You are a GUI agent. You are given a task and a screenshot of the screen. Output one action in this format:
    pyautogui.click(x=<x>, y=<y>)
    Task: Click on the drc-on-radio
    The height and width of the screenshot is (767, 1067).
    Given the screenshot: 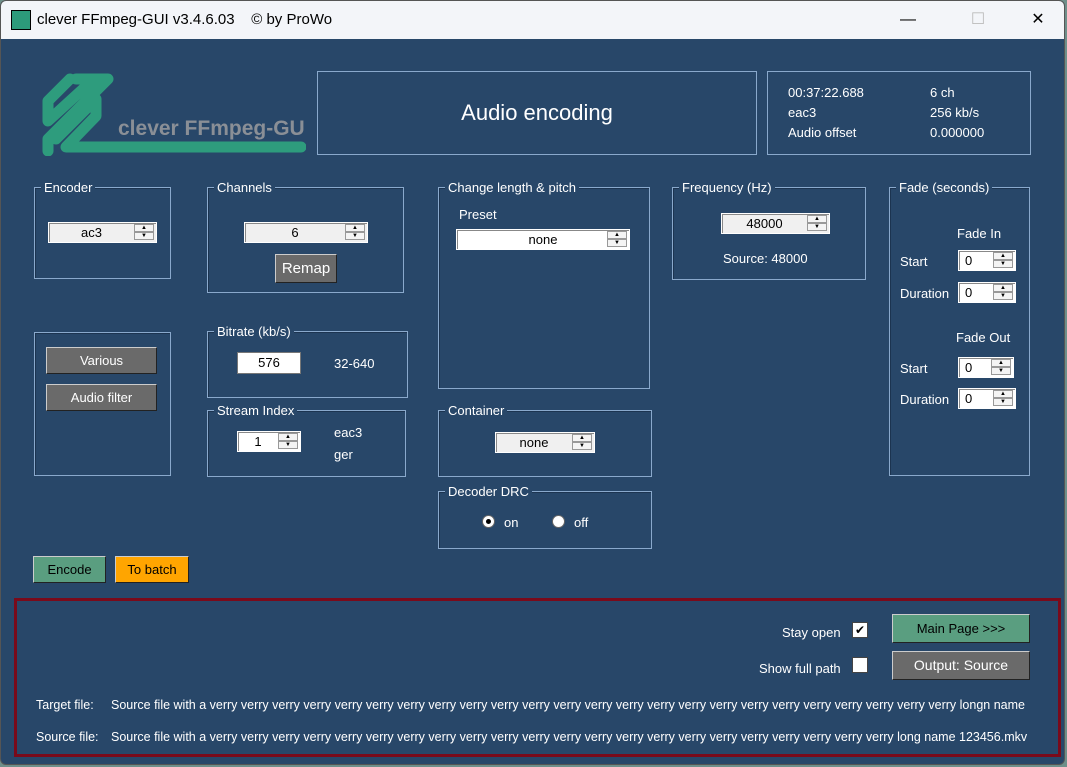 What is the action you would take?
    pyautogui.click(x=488, y=521)
    